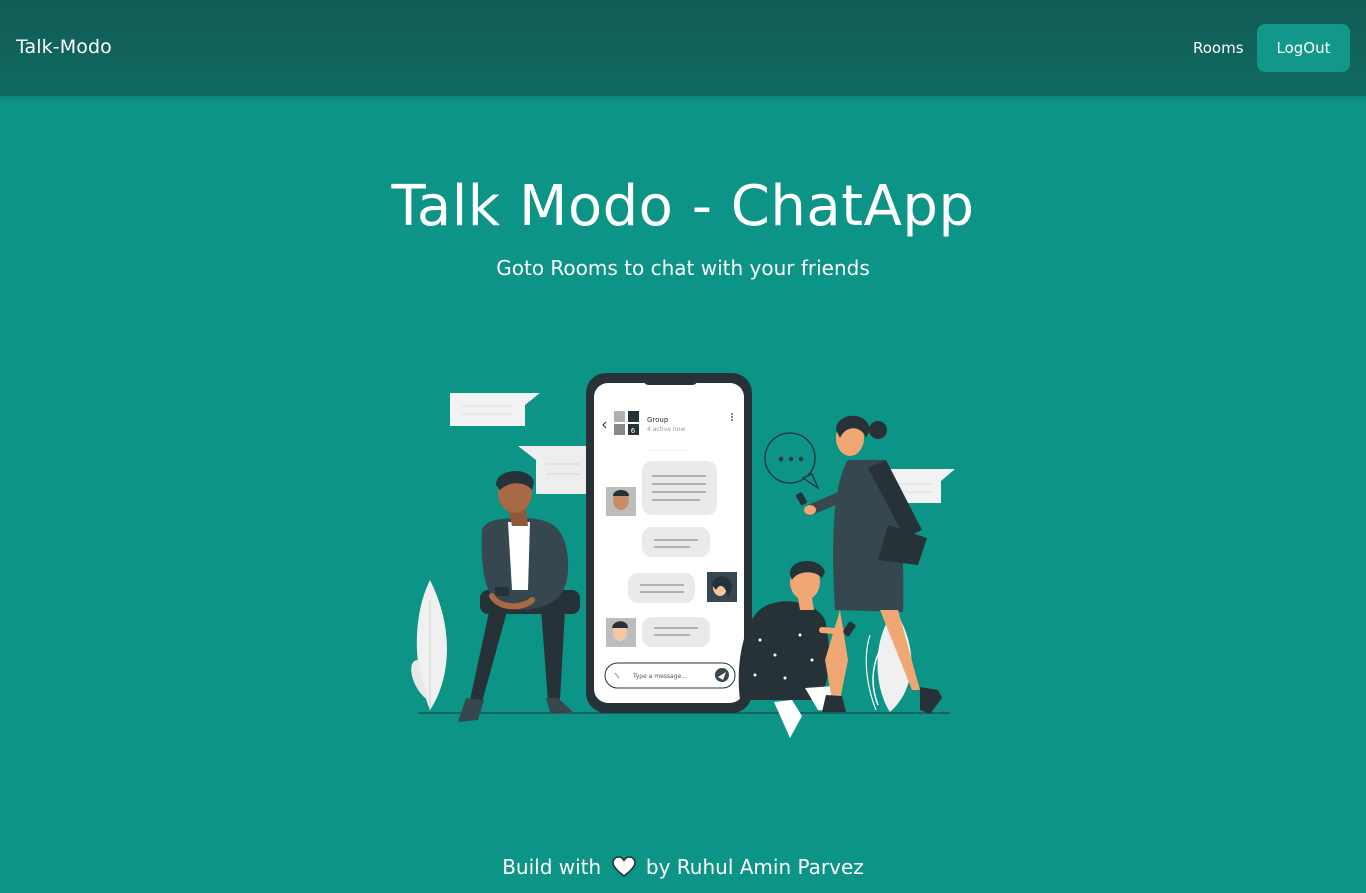  Describe the element at coordinates (683, 268) in the screenshot. I see `hero-subtitle: Goto Rooms to chat with your friends` at that location.